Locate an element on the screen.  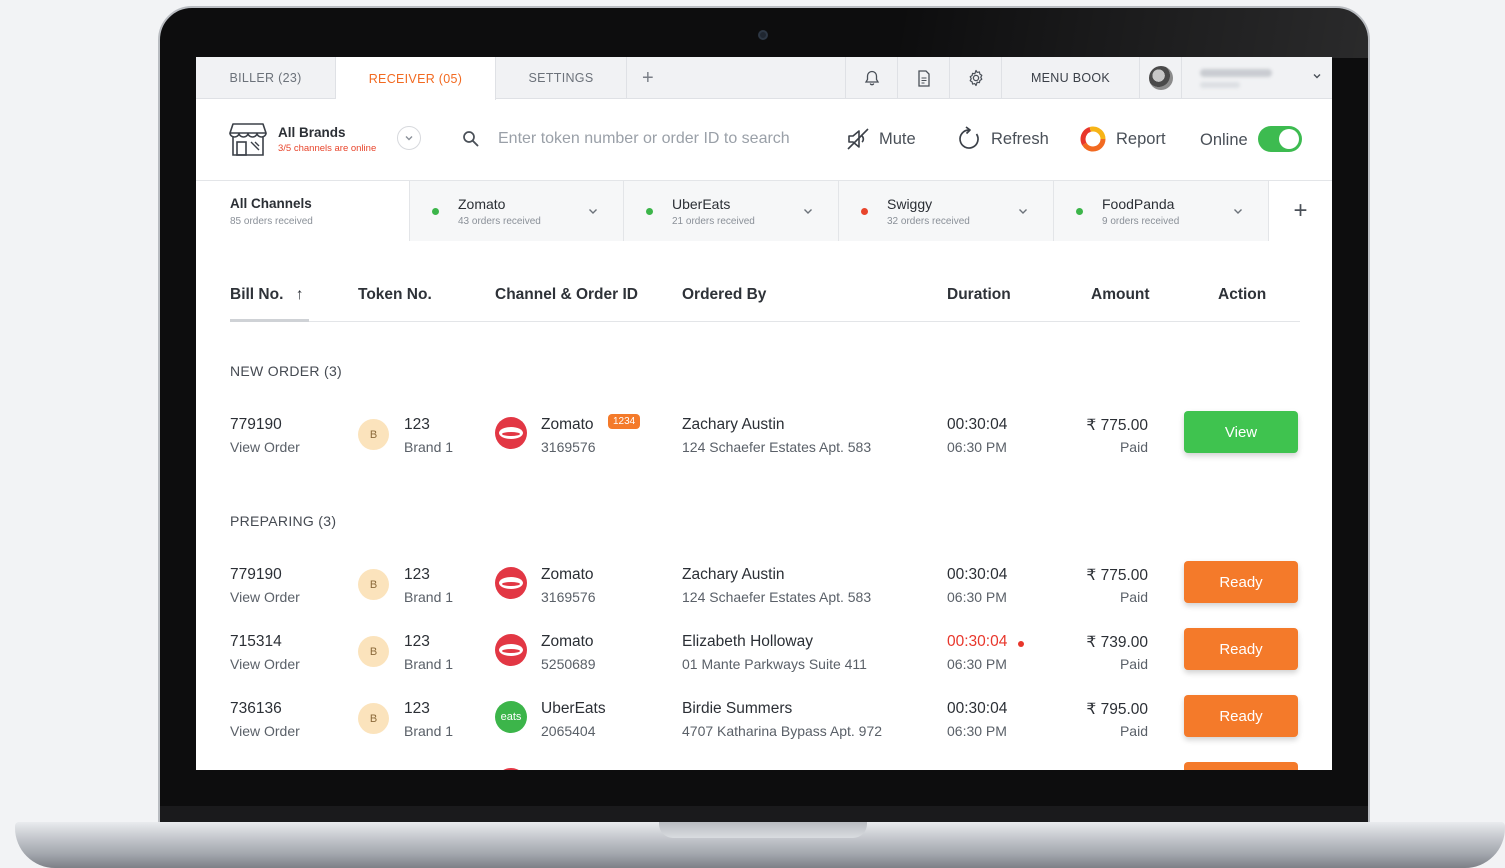
channel-tab-foodpanda: FoodPanda 9 orders received is located at coordinates (1161, 211).